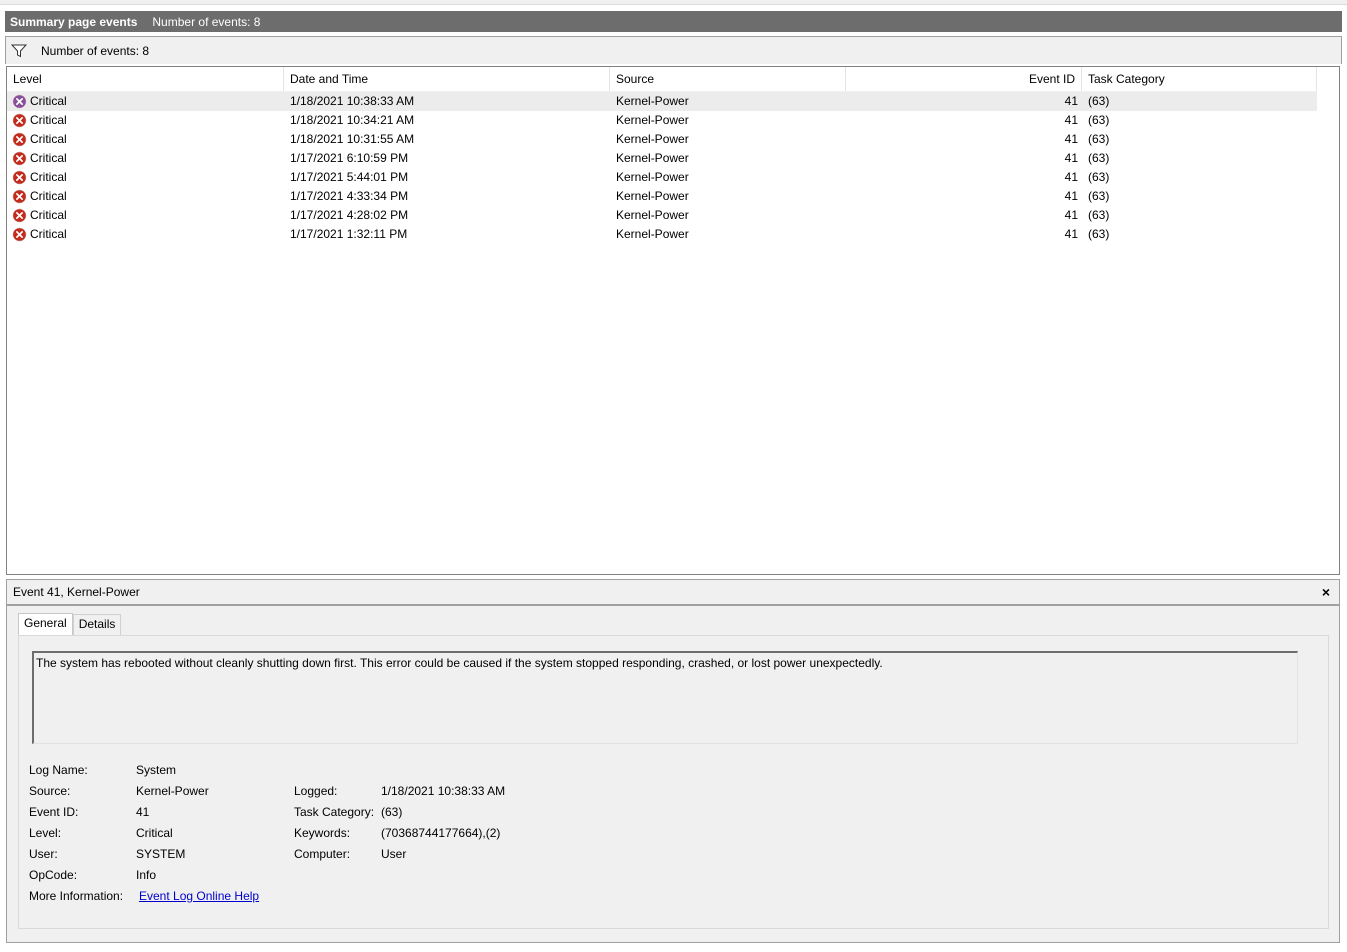  Describe the element at coordinates (392, 812) in the screenshot. I see `value-task-category: (63)` at that location.